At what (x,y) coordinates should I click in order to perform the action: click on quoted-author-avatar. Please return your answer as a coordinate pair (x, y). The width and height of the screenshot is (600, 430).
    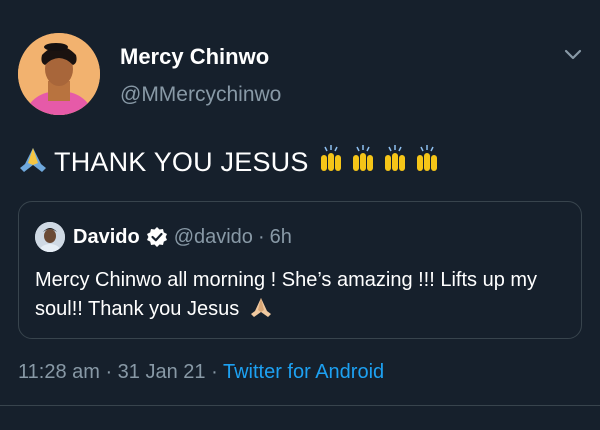
    Looking at the image, I should click on (50, 237).